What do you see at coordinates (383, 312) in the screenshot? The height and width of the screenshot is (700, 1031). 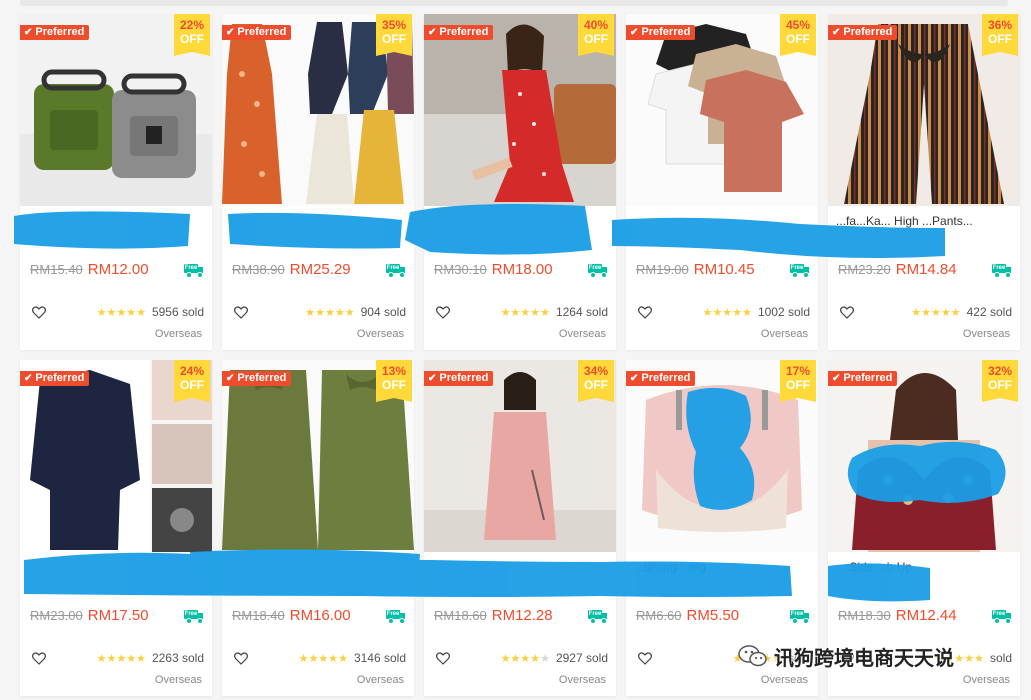 I see `sold-count: 904 sold` at bounding box center [383, 312].